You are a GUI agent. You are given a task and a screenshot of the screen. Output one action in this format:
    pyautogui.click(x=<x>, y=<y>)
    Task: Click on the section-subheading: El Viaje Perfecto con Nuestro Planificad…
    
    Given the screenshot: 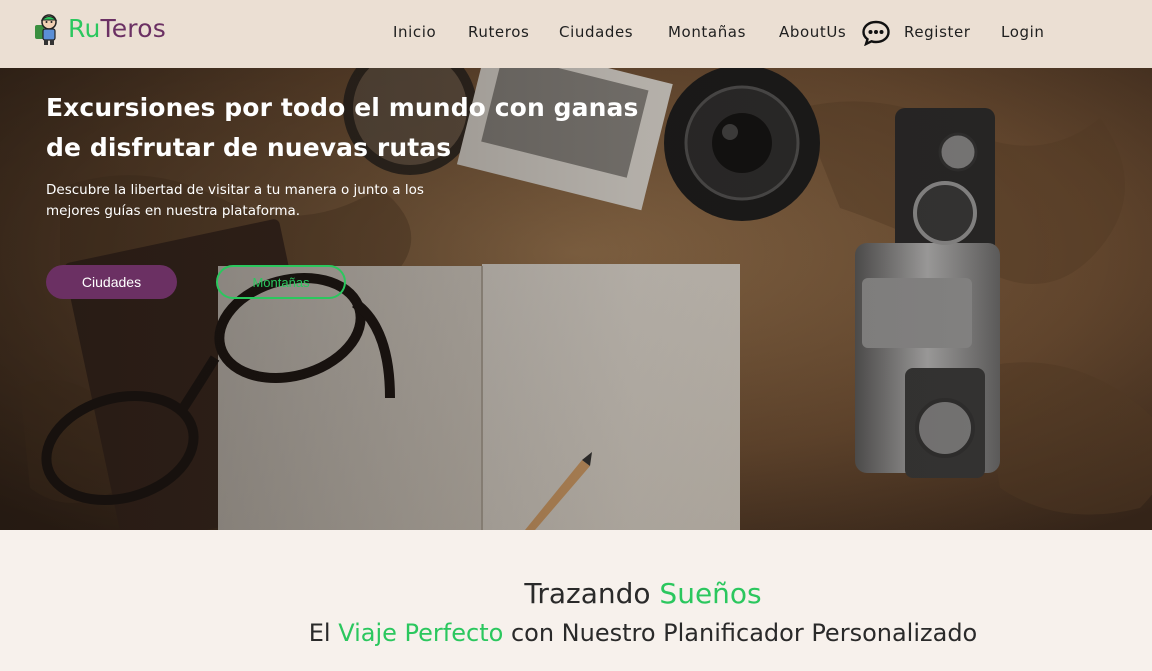 What is the action you would take?
    pyautogui.click(x=576, y=633)
    